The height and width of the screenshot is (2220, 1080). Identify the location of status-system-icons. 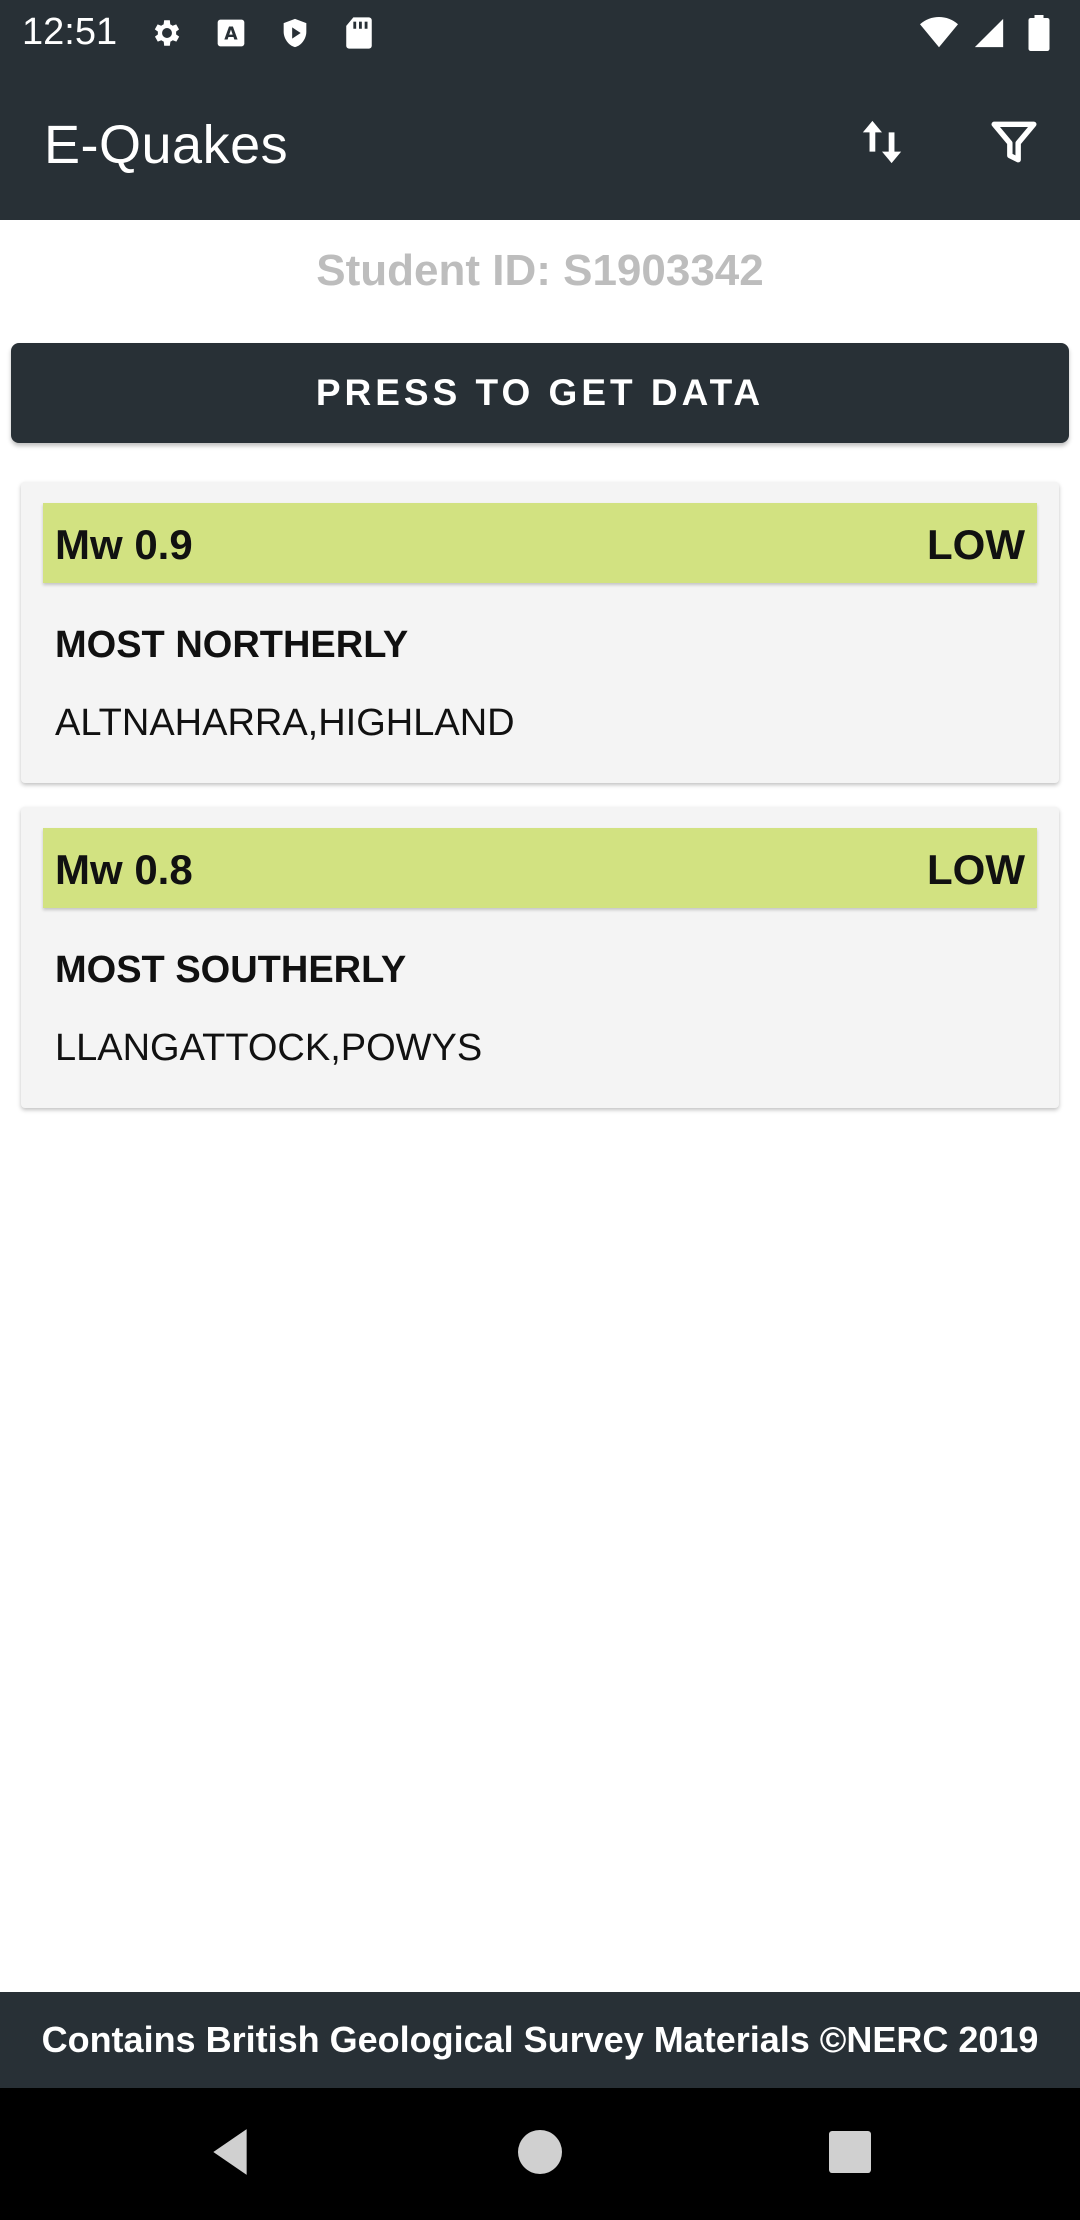
(989, 33).